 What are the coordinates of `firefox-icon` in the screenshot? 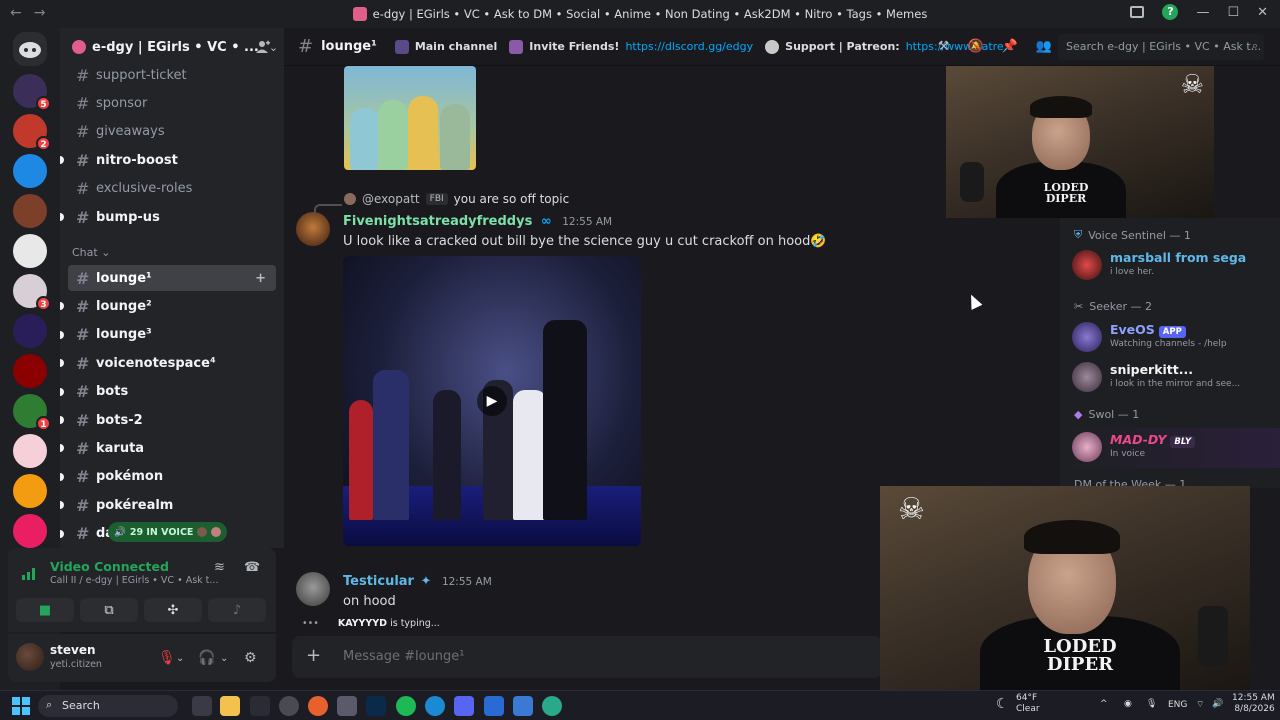 It's located at (318, 706).